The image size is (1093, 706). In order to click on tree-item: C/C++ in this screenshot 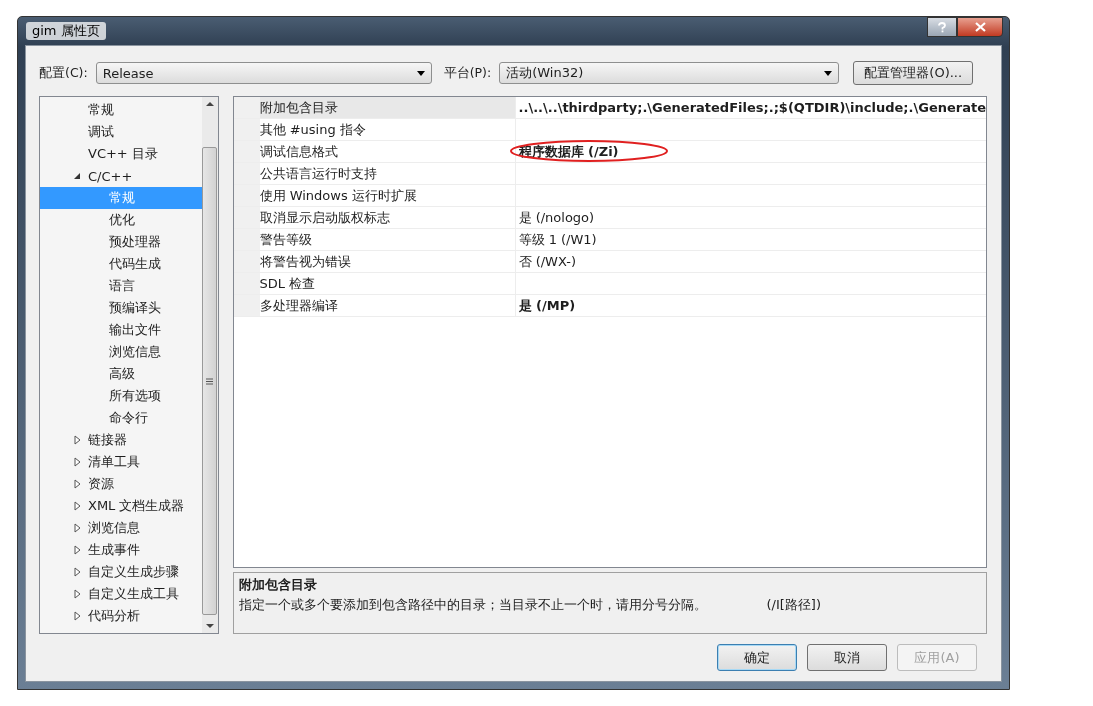, I will do `click(110, 176)`.